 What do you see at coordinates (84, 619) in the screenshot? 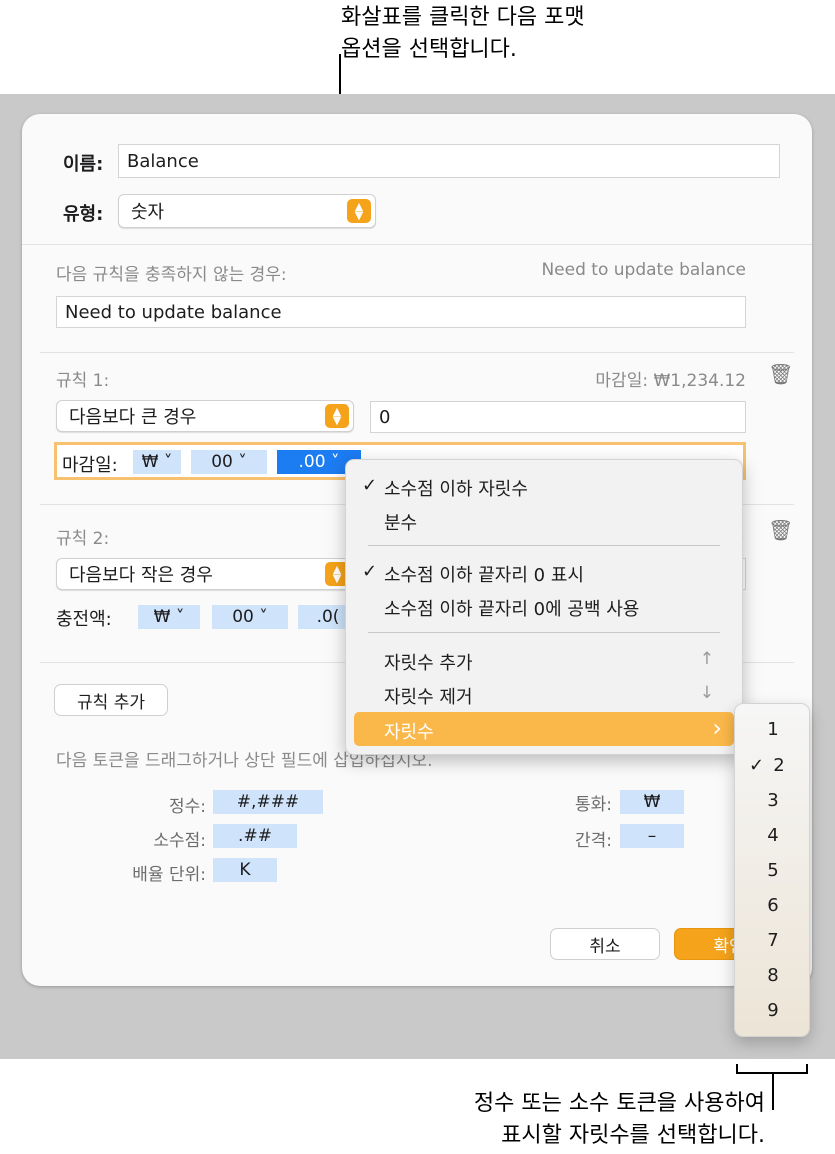
I see `rule2-format-label: 충전액:` at bounding box center [84, 619].